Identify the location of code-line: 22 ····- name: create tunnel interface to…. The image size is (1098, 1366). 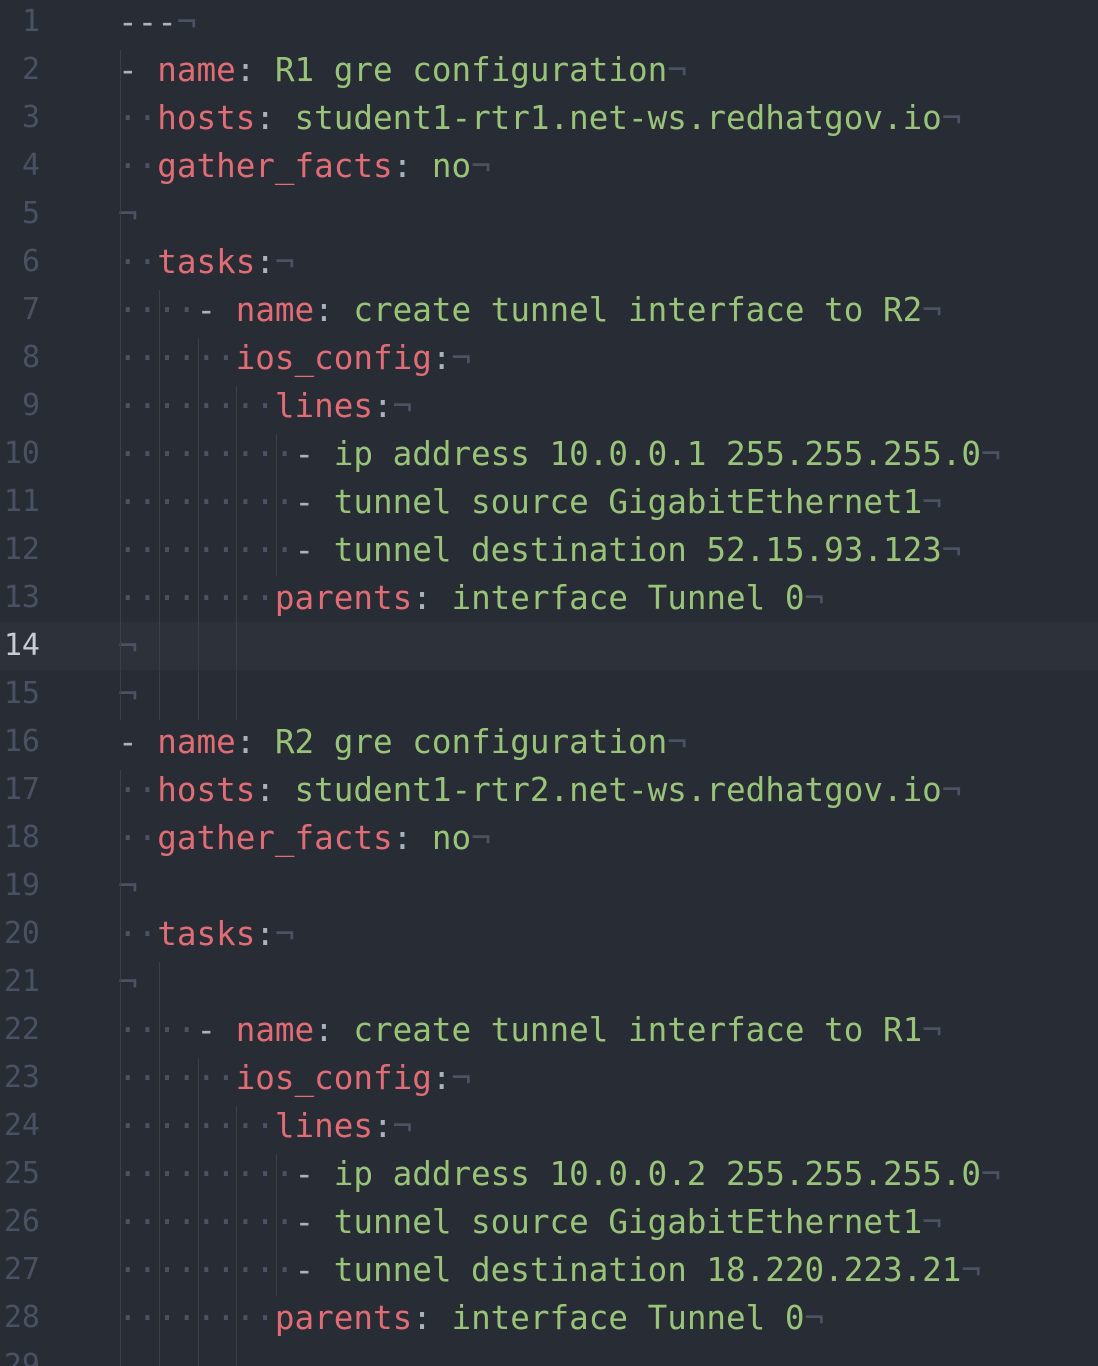
(549, 1030).